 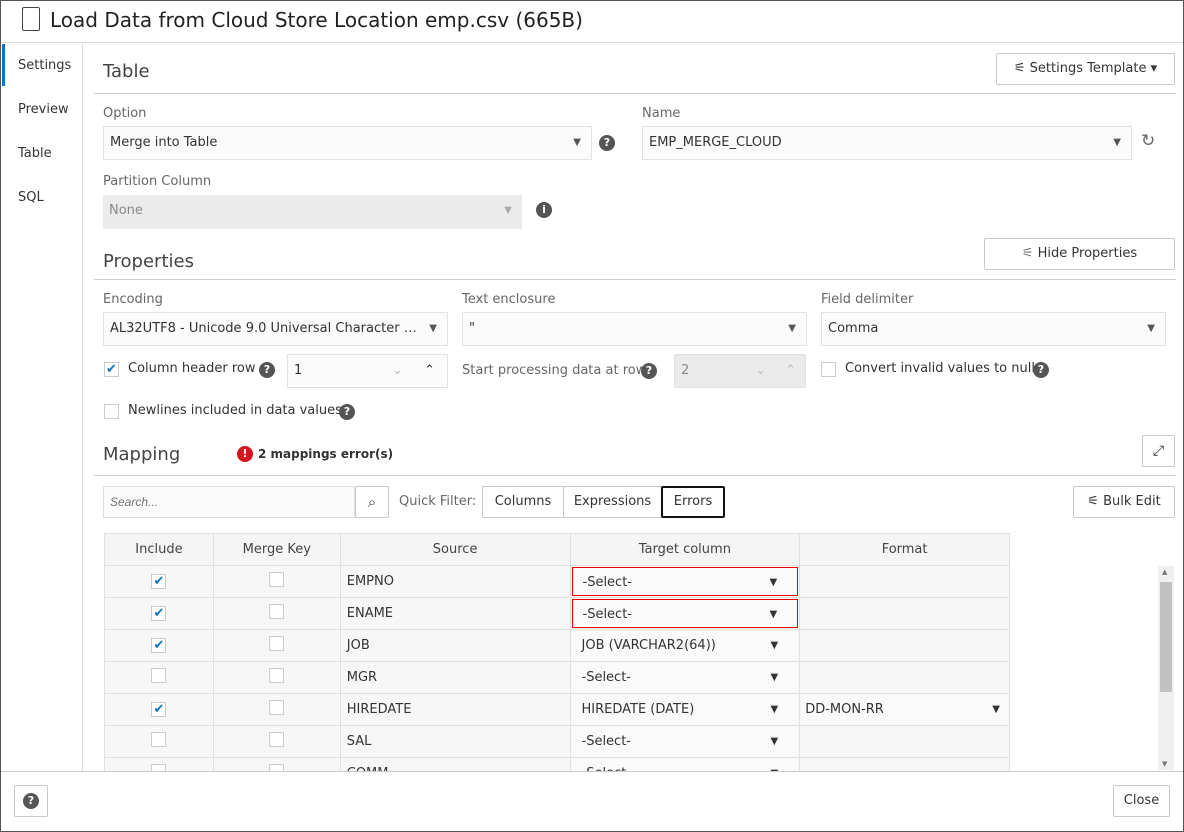 What do you see at coordinates (126, 71) in the screenshot?
I see `table-heading: Table` at bounding box center [126, 71].